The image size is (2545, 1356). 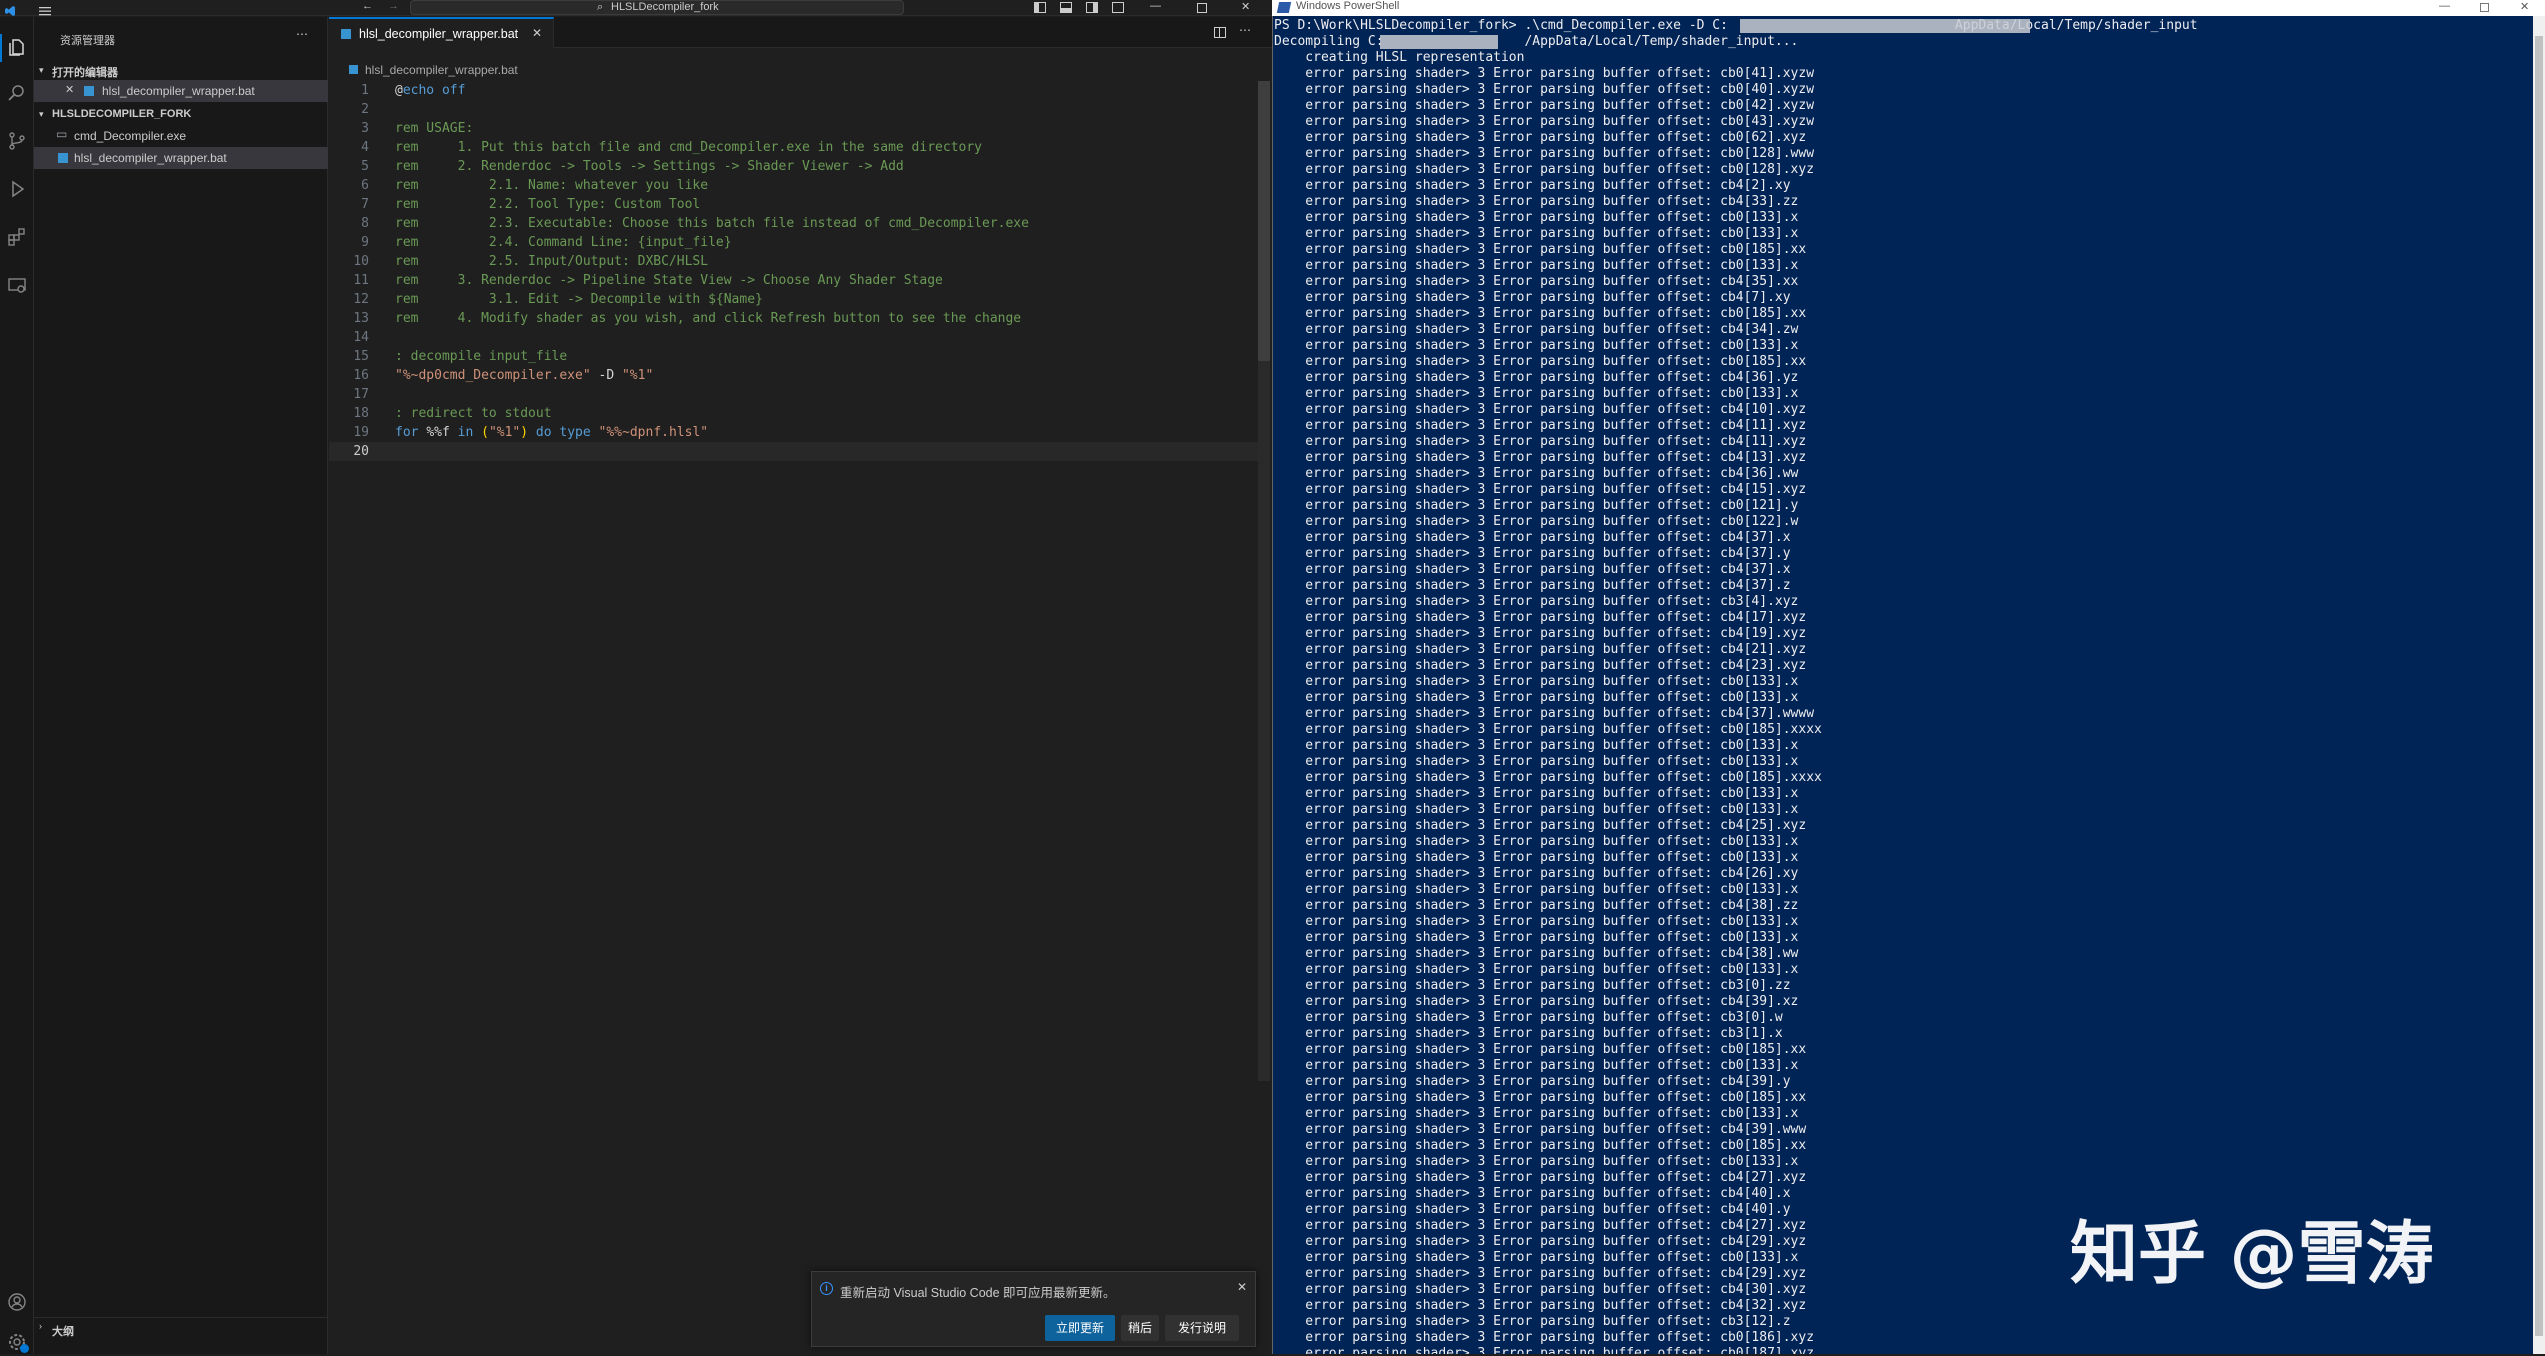 I want to click on accounts-icon, so click(x=17, y=1302).